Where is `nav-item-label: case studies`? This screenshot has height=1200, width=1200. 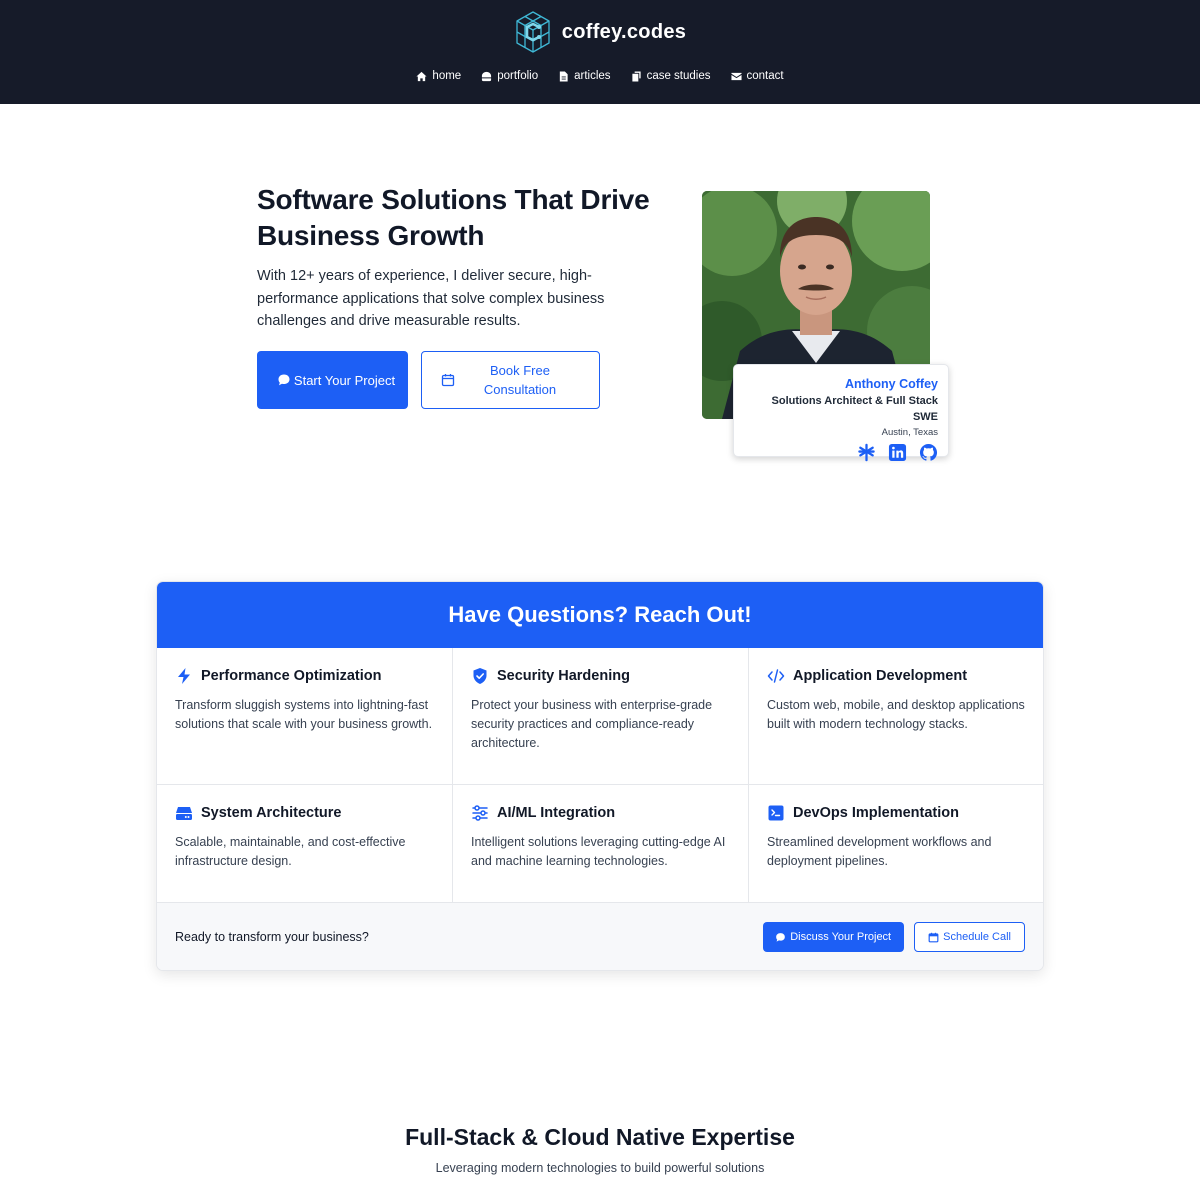
nav-item-label: case studies is located at coordinates (678, 76).